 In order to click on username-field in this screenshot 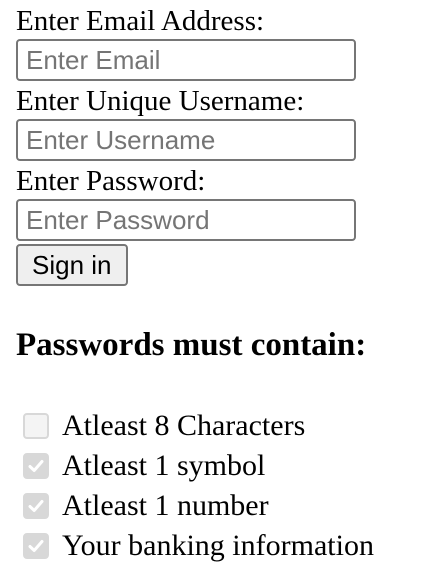, I will do `click(186, 140)`.